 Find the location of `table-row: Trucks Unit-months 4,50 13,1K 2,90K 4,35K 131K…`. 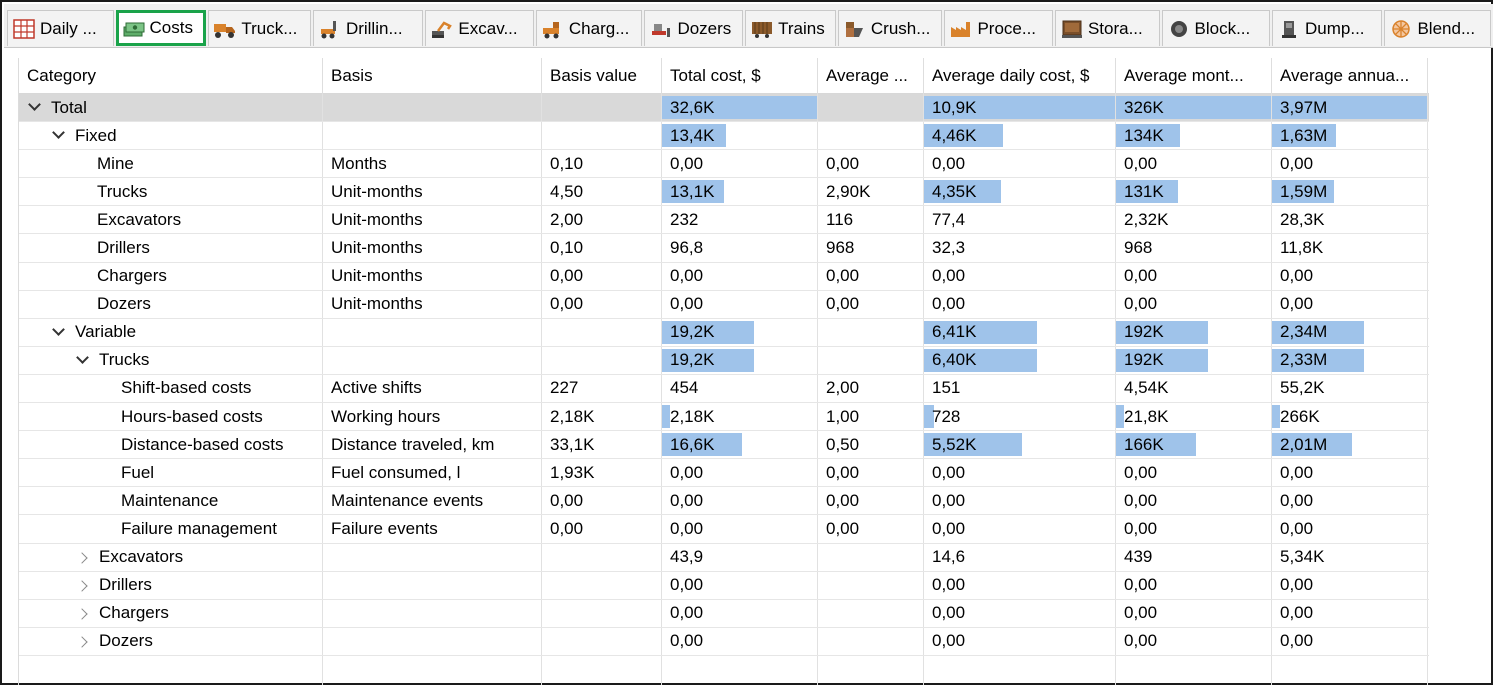

table-row: Trucks Unit-months 4,50 13,1K 2,90K 4,35K 131K… is located at coordinates (724, 192).